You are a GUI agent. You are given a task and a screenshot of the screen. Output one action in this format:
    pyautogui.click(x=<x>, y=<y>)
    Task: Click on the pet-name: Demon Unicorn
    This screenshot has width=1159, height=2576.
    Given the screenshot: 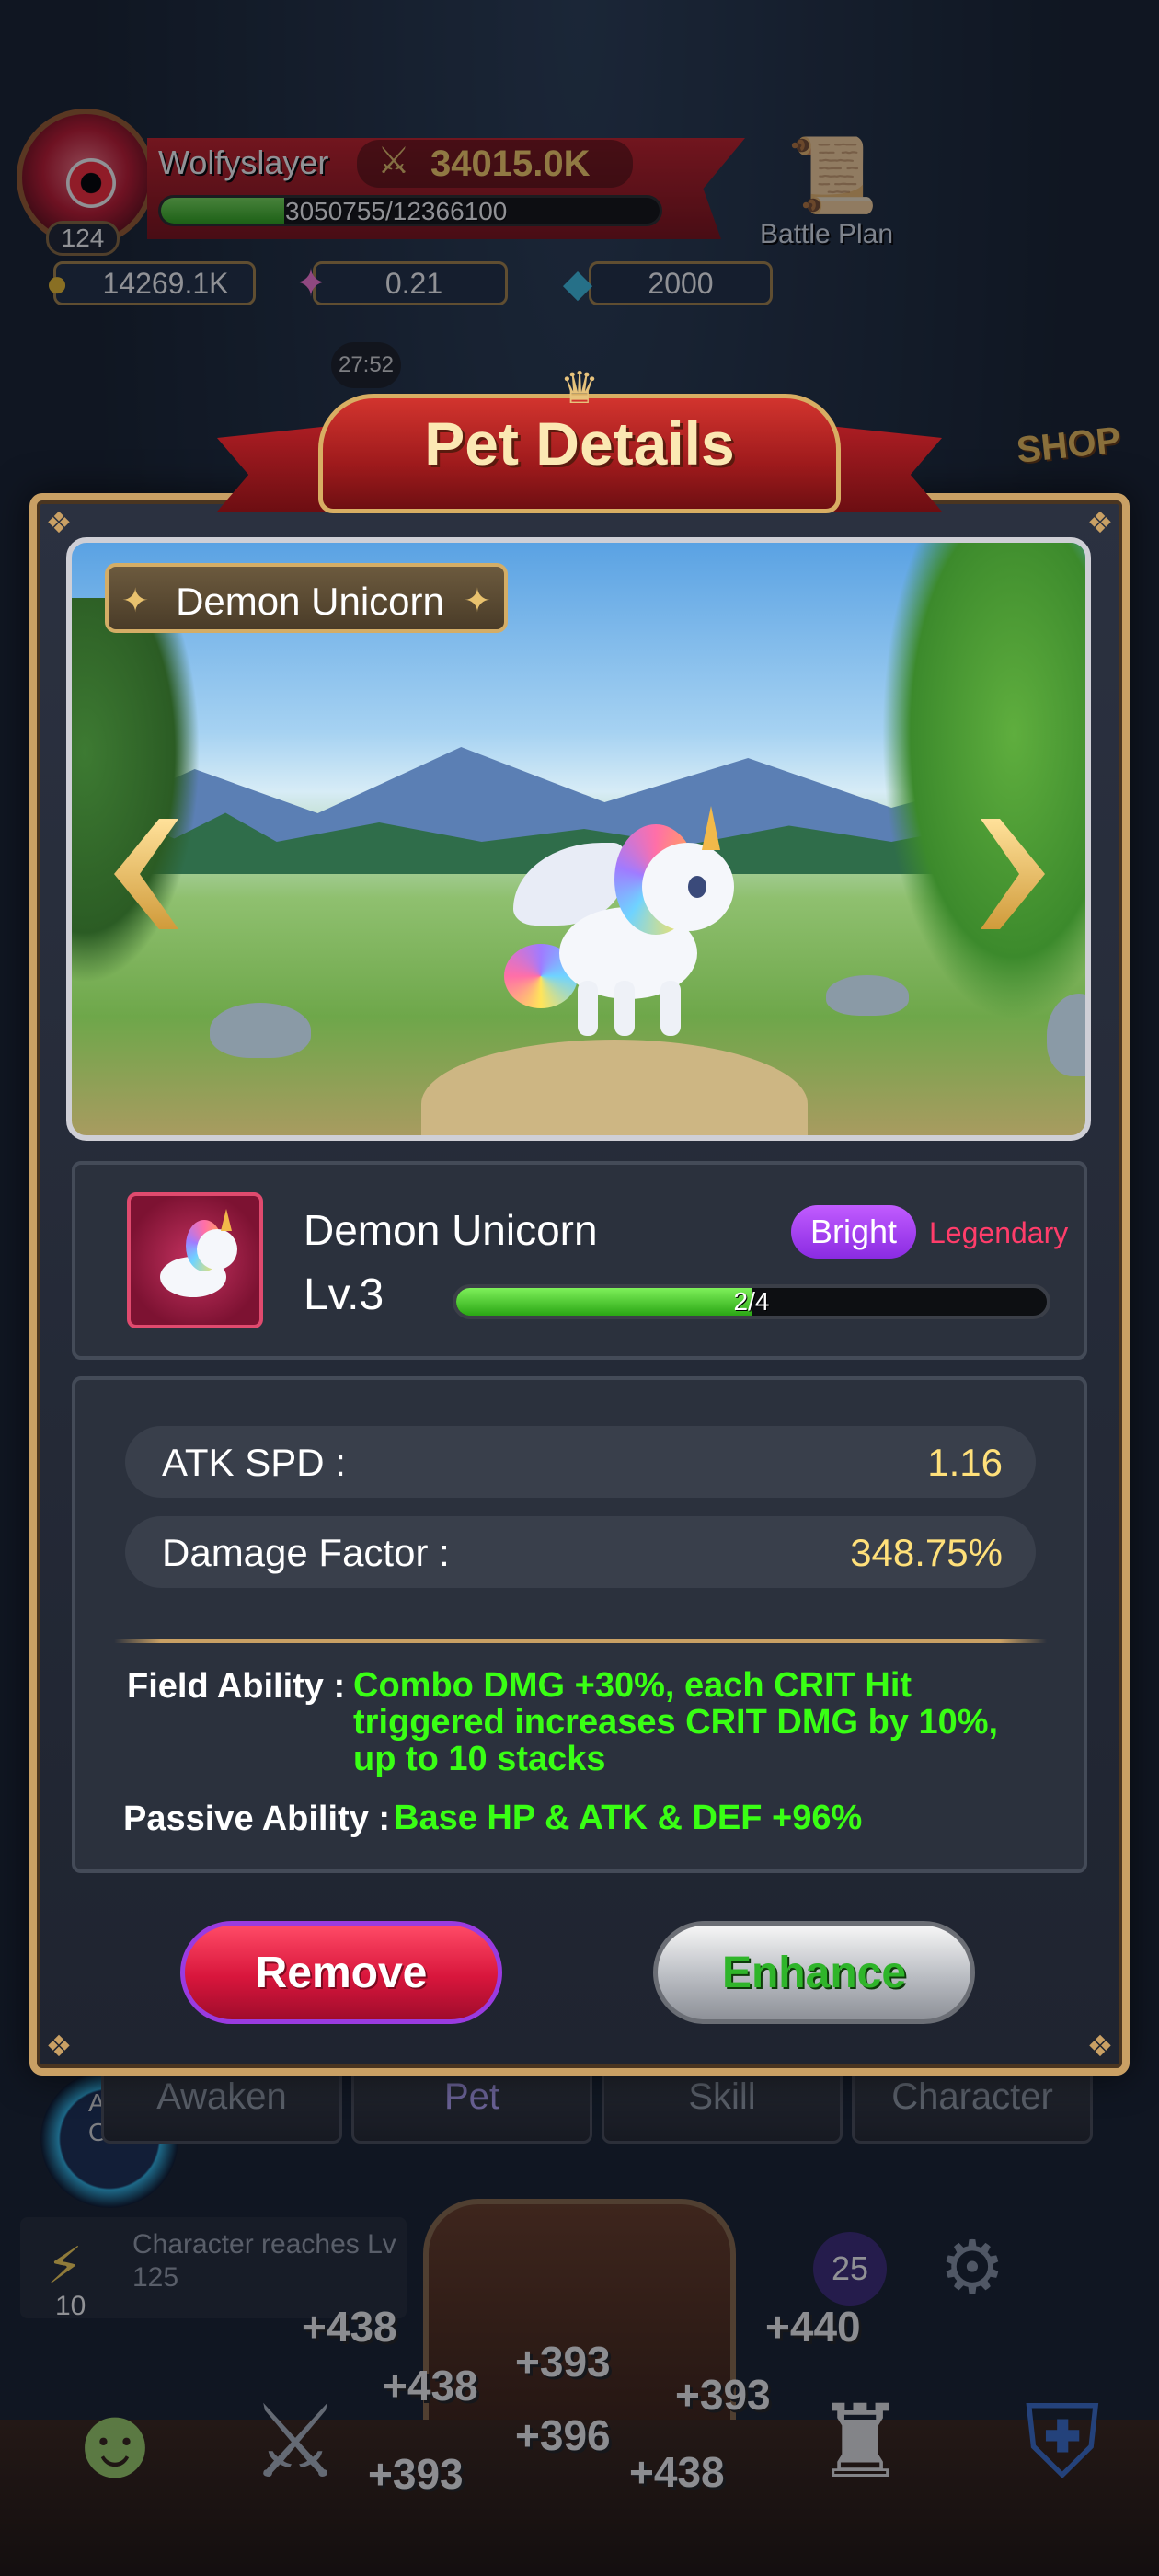 What is the action you would take?
    pyautogui.click(x=451, y=1230)
    